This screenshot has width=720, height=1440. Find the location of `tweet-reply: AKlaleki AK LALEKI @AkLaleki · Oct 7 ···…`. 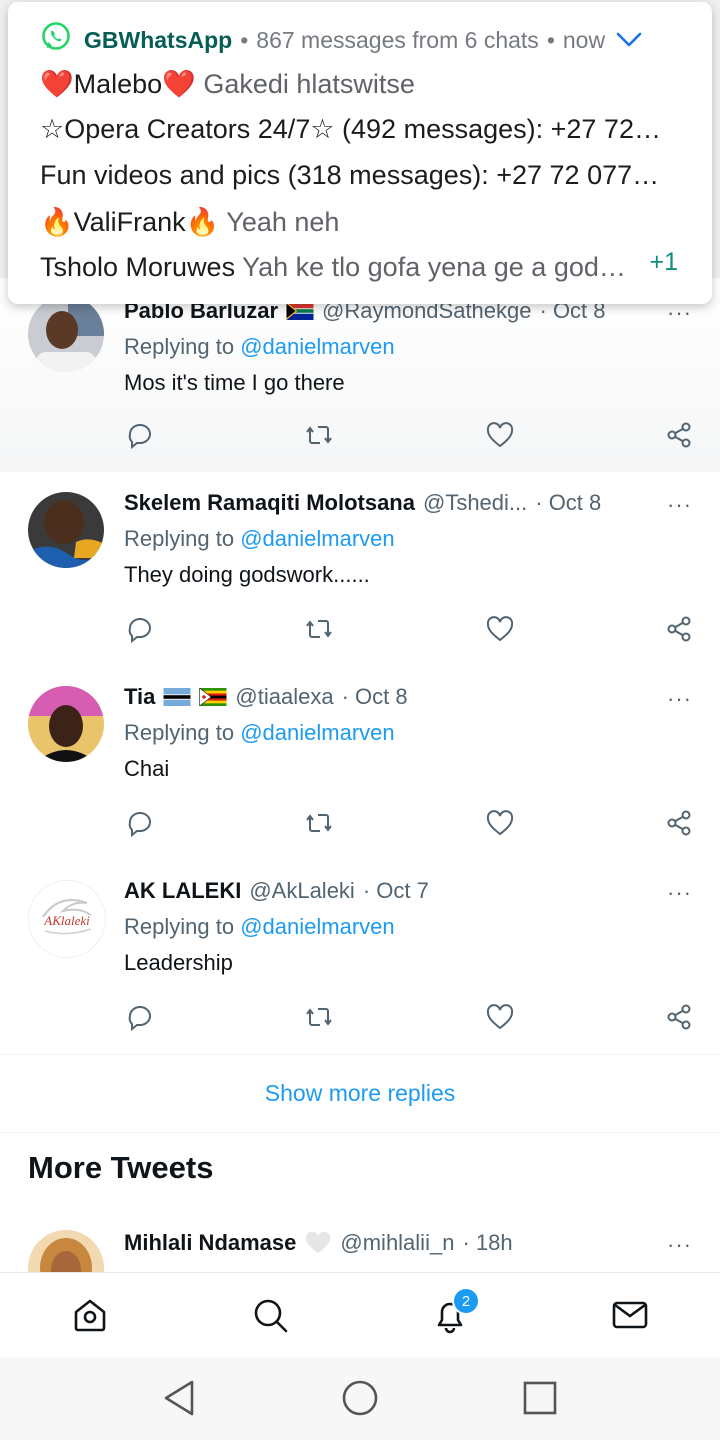

tweet-reply: AKlaleki AK LALEKI @AkLaleki · Oct 7 ···… is located at coordinates (360, 957).